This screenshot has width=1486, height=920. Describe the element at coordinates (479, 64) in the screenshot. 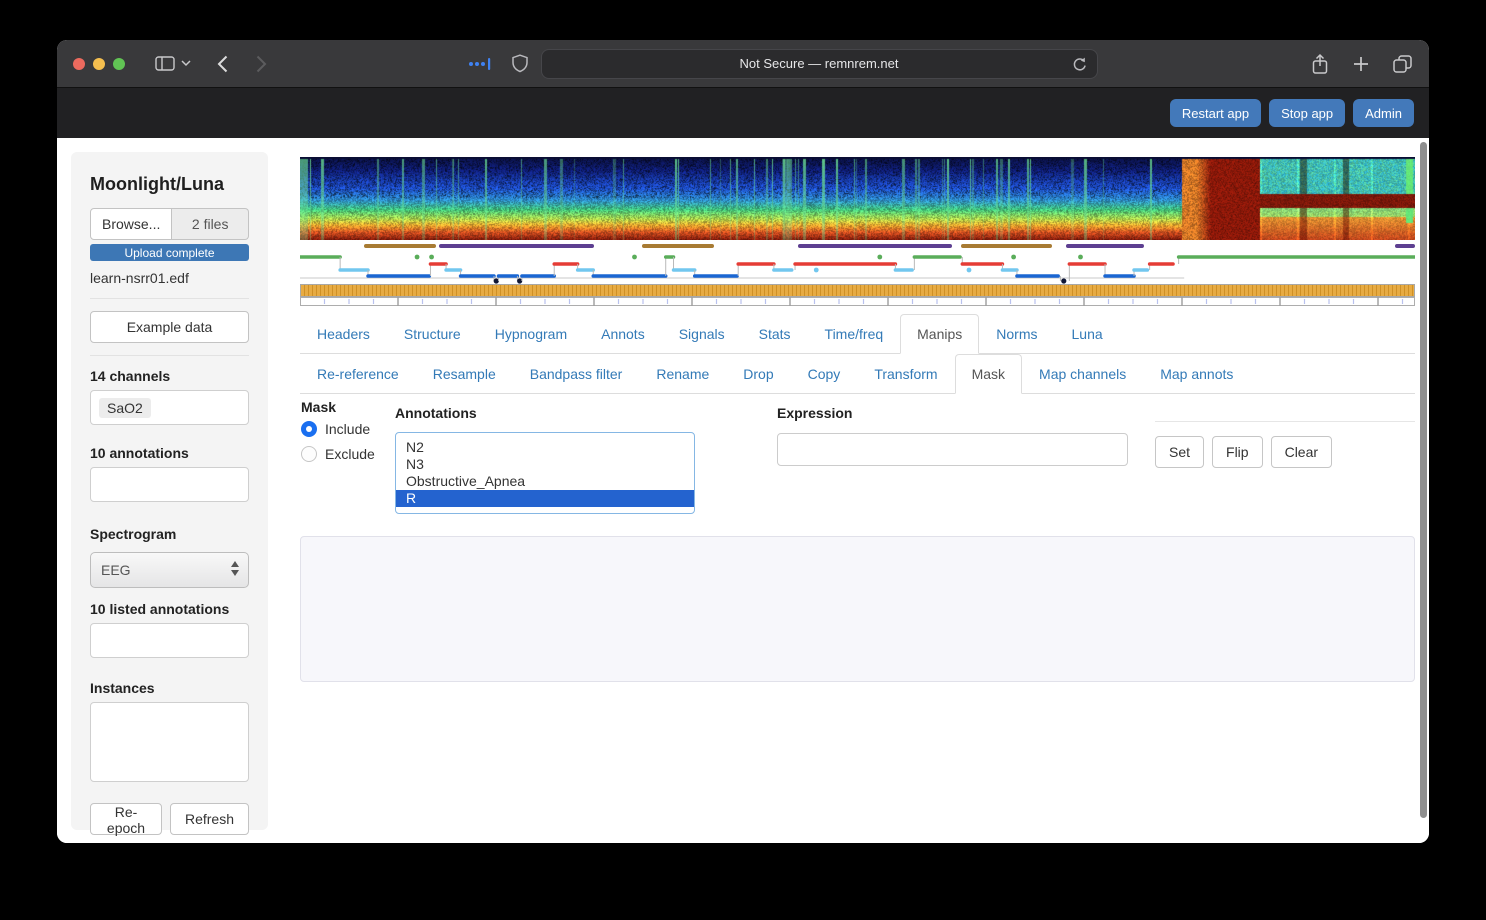

I see `tab-group-icon` at that location.